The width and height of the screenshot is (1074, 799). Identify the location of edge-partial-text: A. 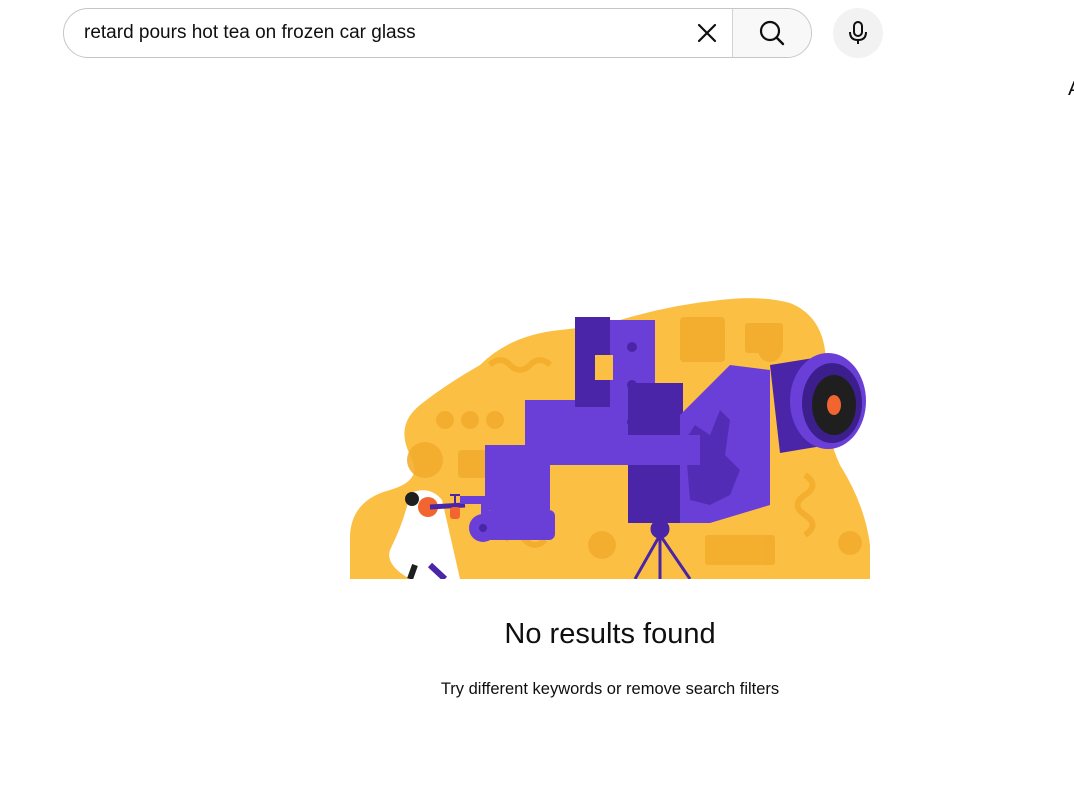
(1071, 89).